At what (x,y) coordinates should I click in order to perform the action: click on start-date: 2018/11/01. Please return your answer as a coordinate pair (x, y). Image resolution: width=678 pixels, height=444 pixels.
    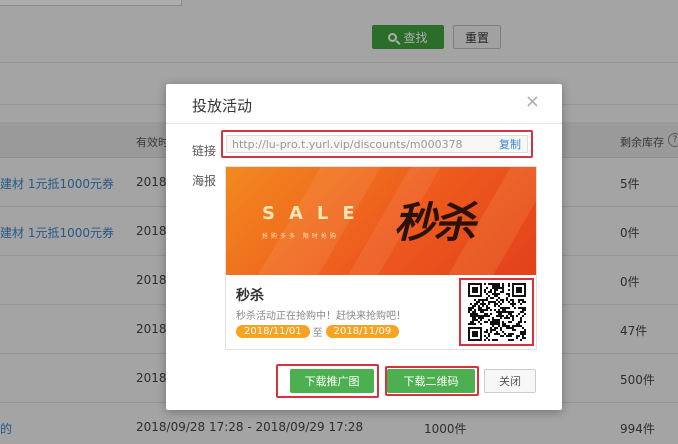
    Looking at the image, I should click on (273, 331).